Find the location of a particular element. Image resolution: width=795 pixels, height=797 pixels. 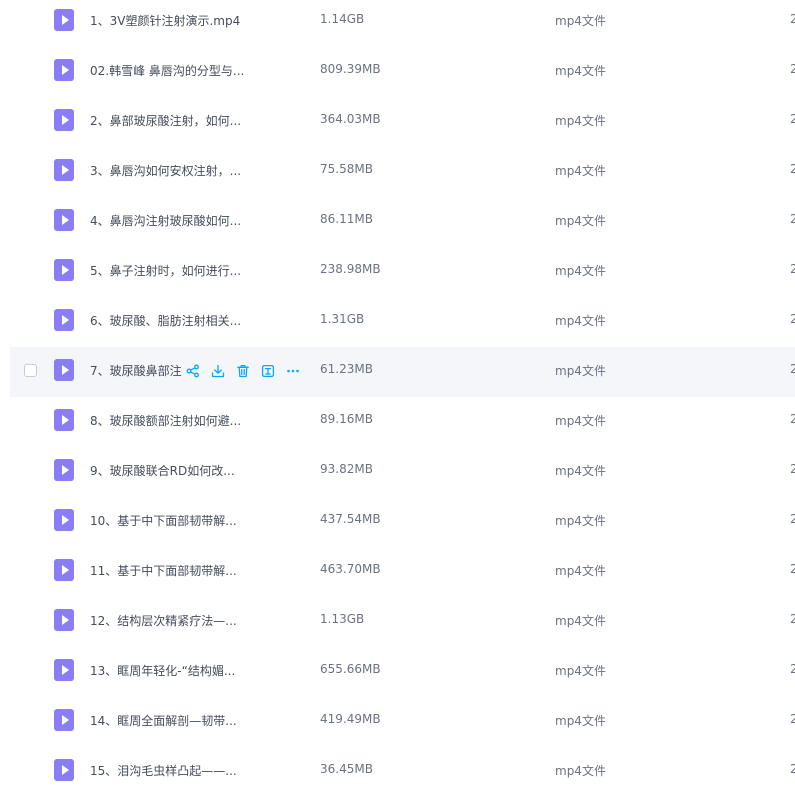

file-size: 93.82MB is located at coordinates (346, 469).